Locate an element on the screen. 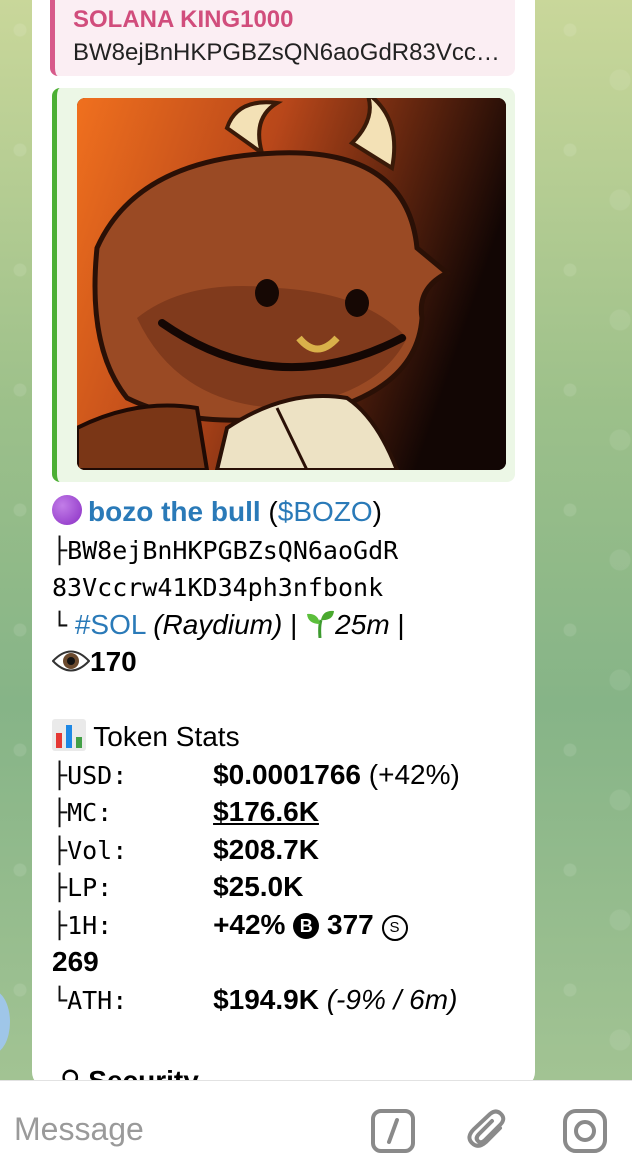 The height and width of the screenshot is (1174, 632). token-age: 25m is located at coordinates (362, 624).